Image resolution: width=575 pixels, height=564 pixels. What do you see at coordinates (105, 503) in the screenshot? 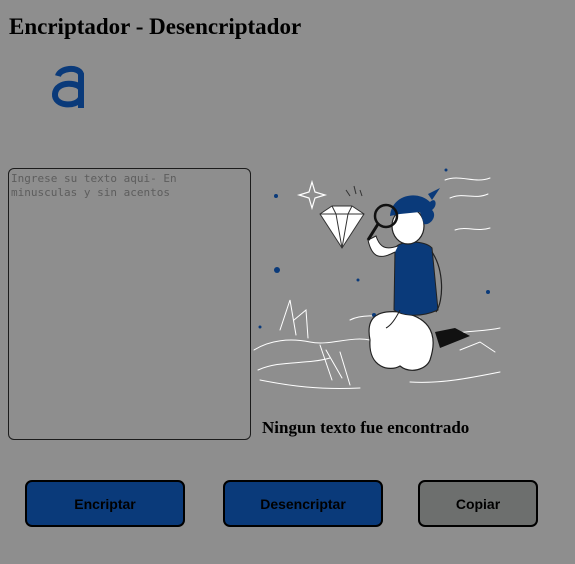
I see `encrypt-button: Encriptar` at bounding box center [105, 503].